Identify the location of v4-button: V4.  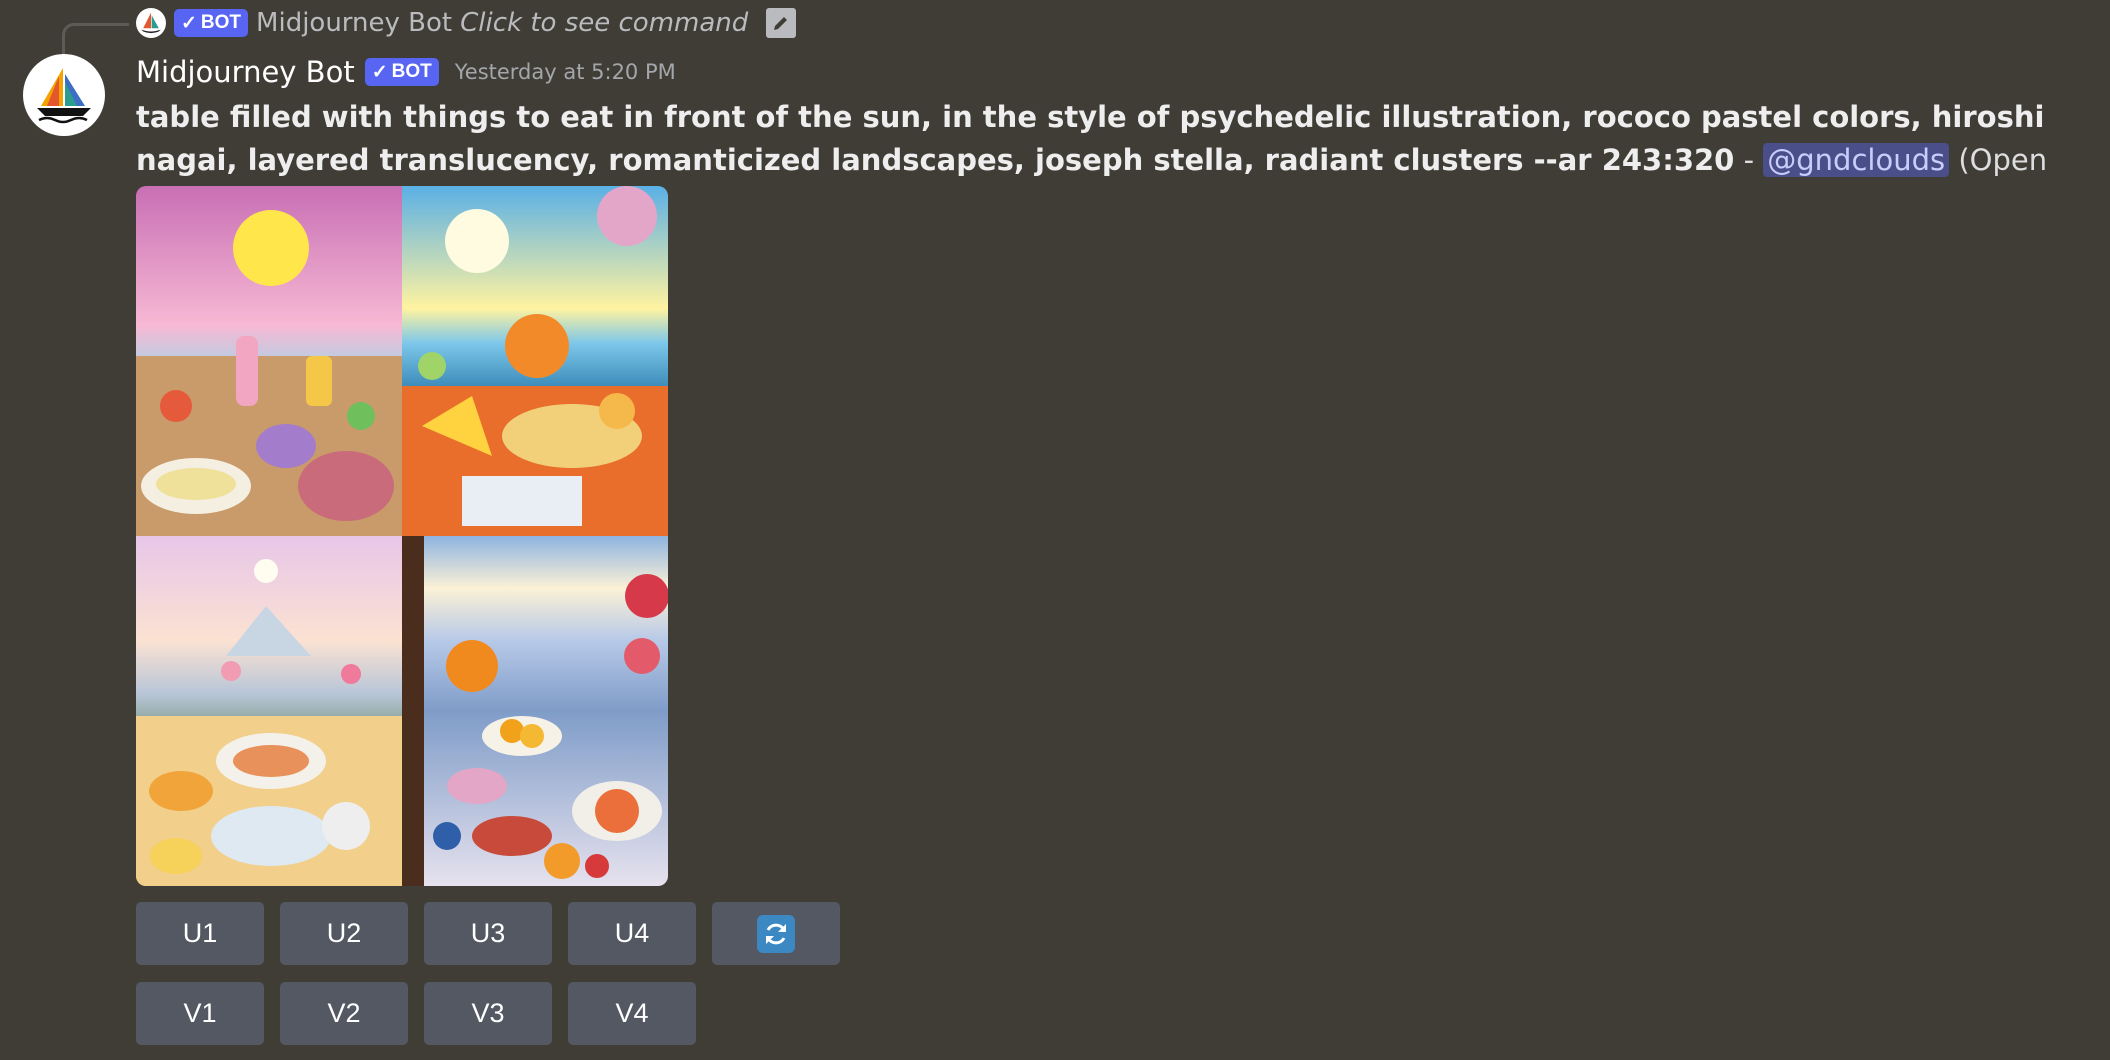
(632, 1013).